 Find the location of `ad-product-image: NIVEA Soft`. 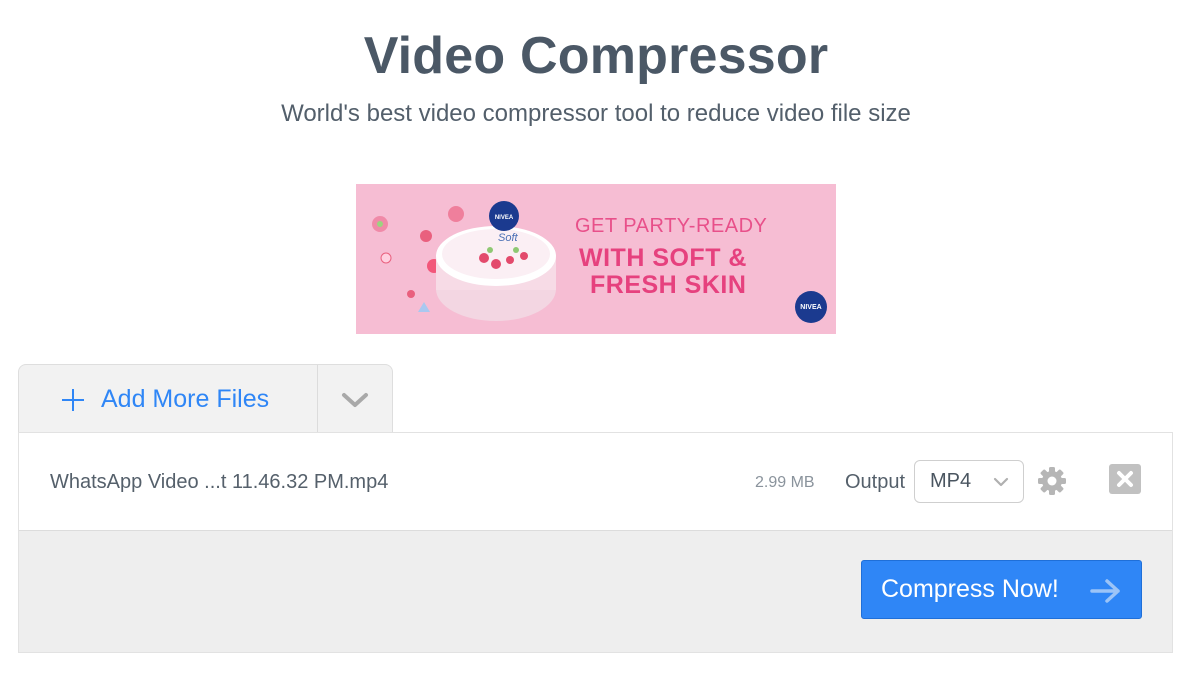

ad-product-image: NIVEA Soft is located at coordinates (464, 261).